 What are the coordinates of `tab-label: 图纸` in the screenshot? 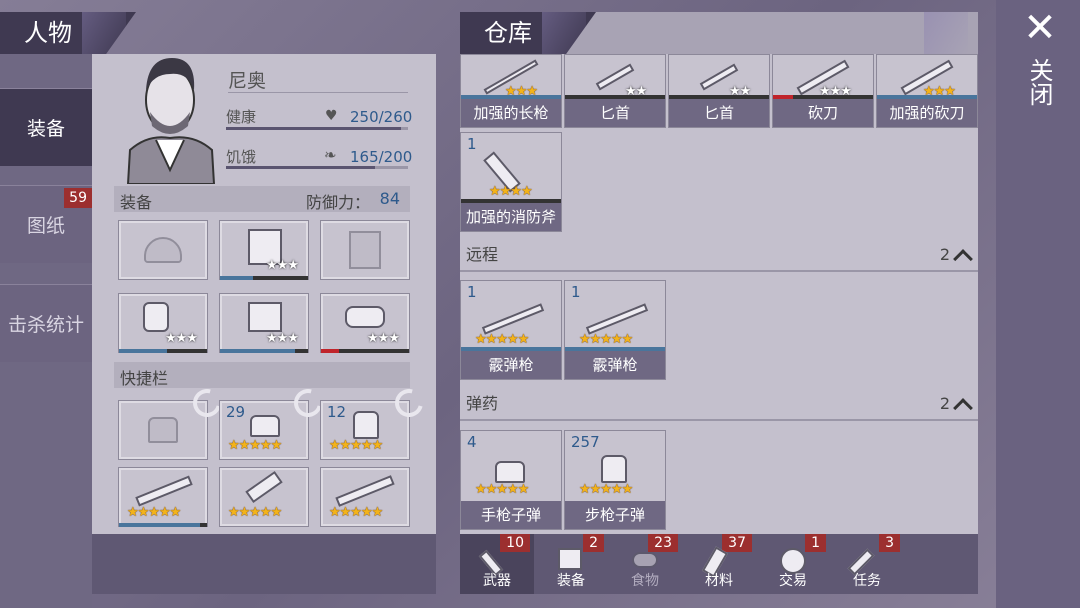 It's located at (45, 226).